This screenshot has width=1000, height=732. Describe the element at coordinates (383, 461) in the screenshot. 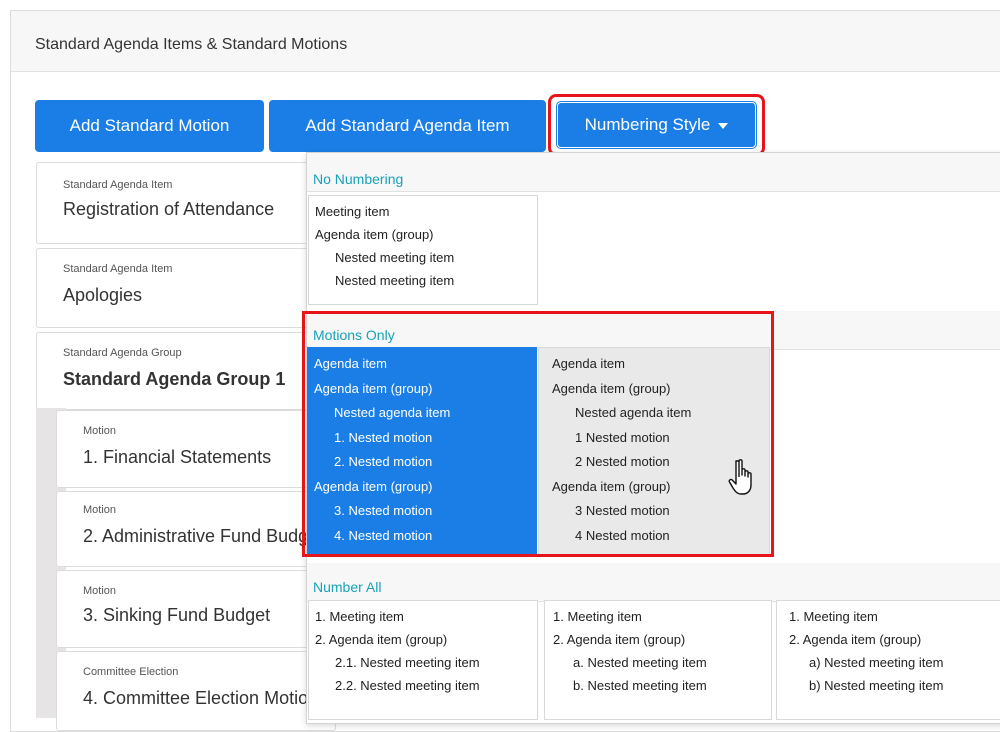

I see `option-line: 2. Nested motion` at that location.